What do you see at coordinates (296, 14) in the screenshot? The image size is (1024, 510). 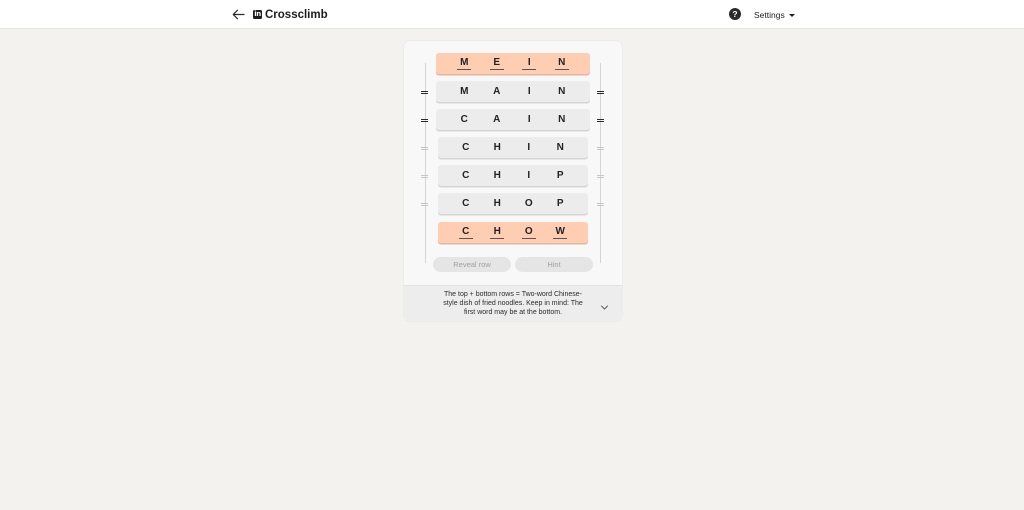 I see `game-title: Crossclimb` at bounding box center [296, 14].